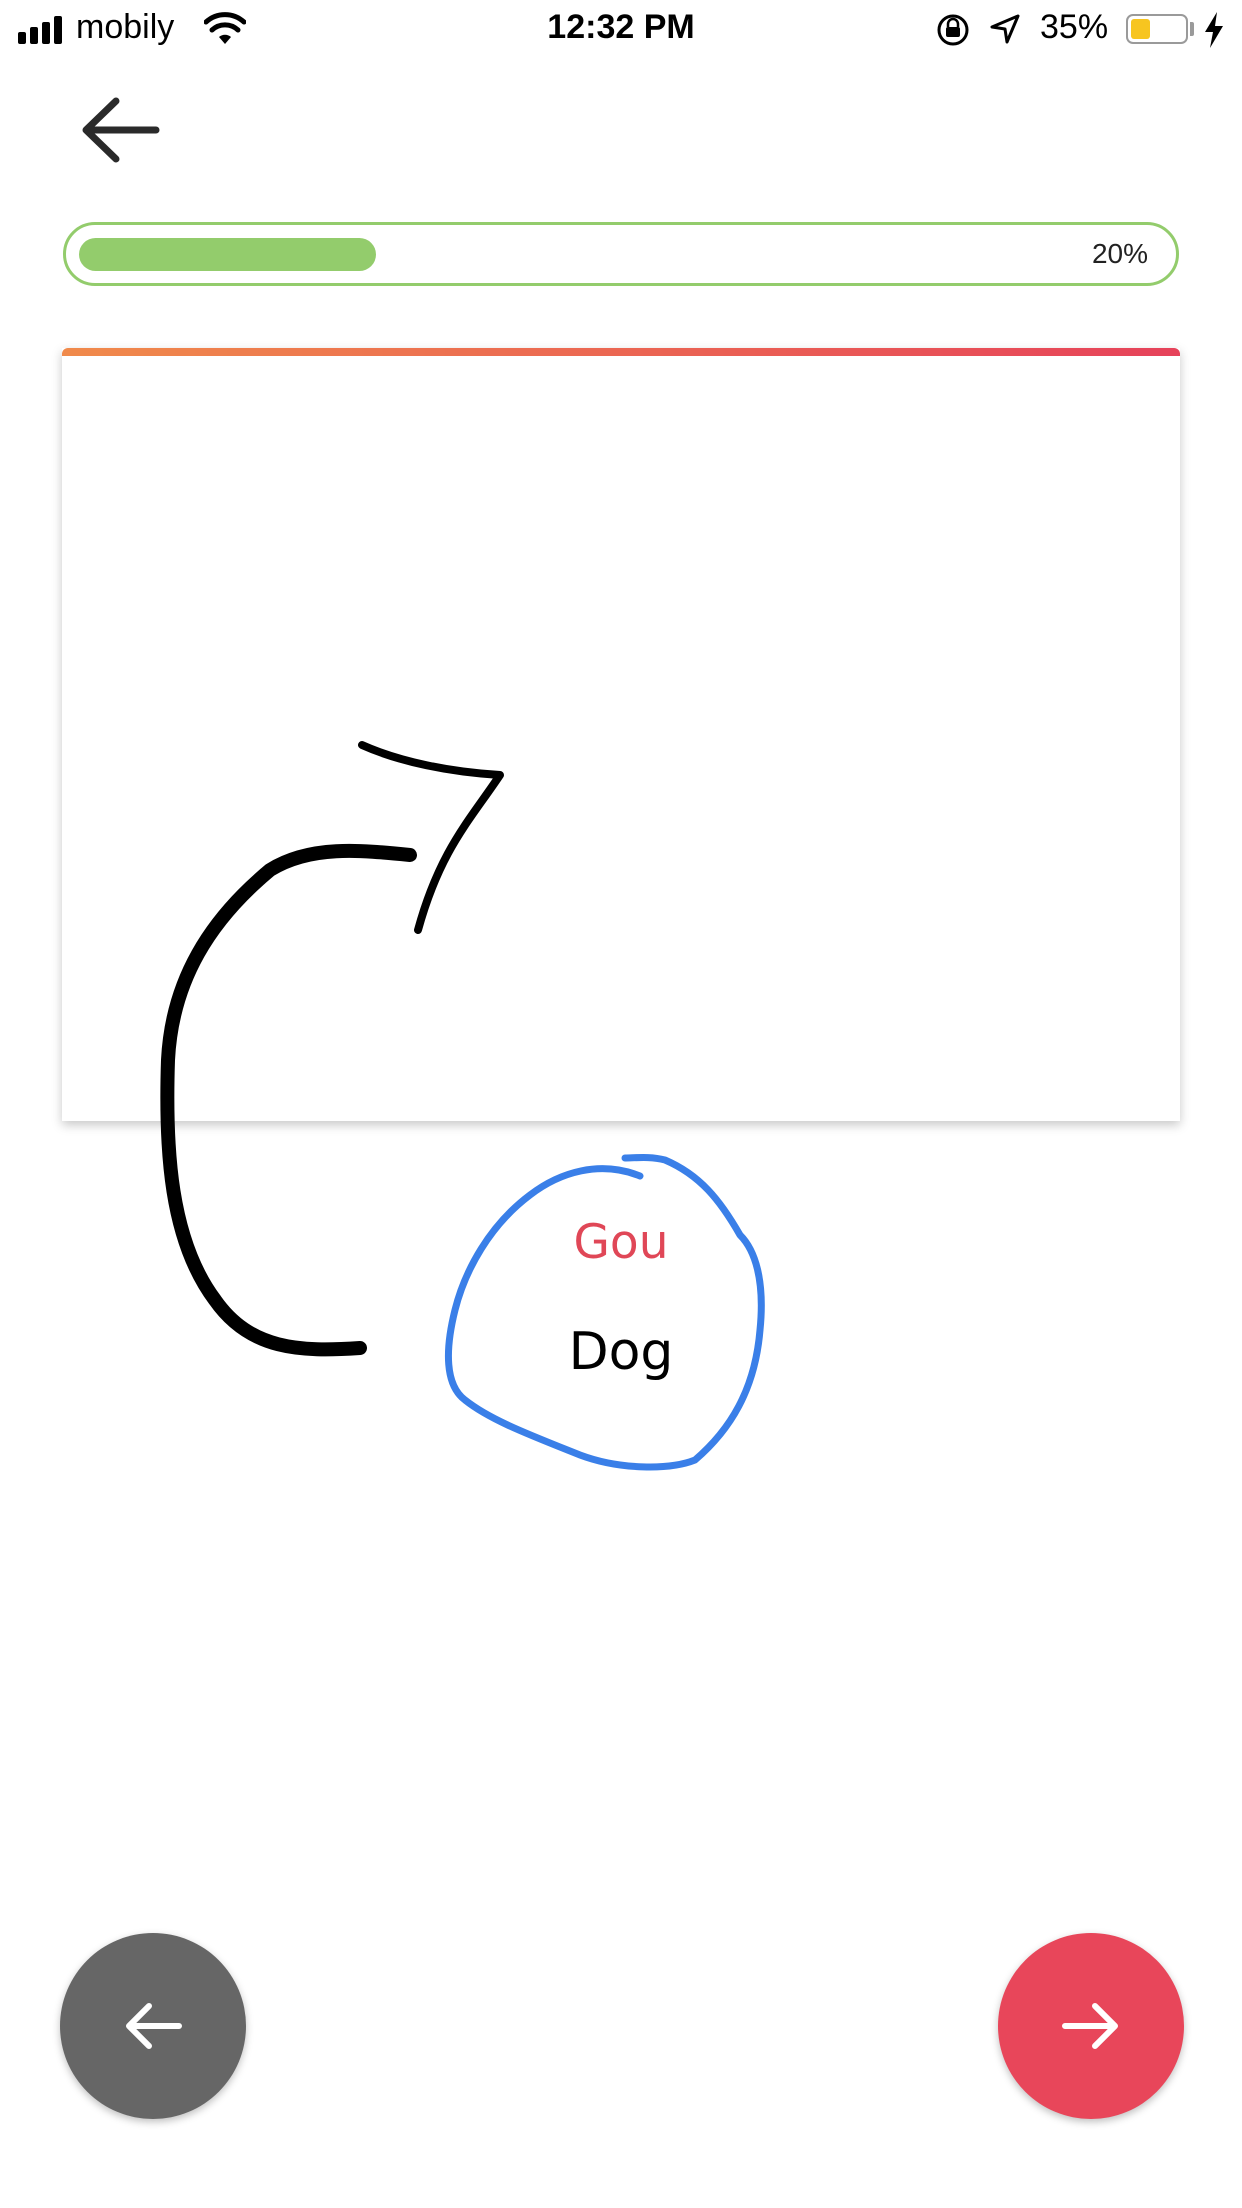 This screenshot has height=2208, width=1242. What do you see at coordinates (1074, 27) in the screenshot?
I see `battery-percent: 35%` at bounding box center [1074, 27].